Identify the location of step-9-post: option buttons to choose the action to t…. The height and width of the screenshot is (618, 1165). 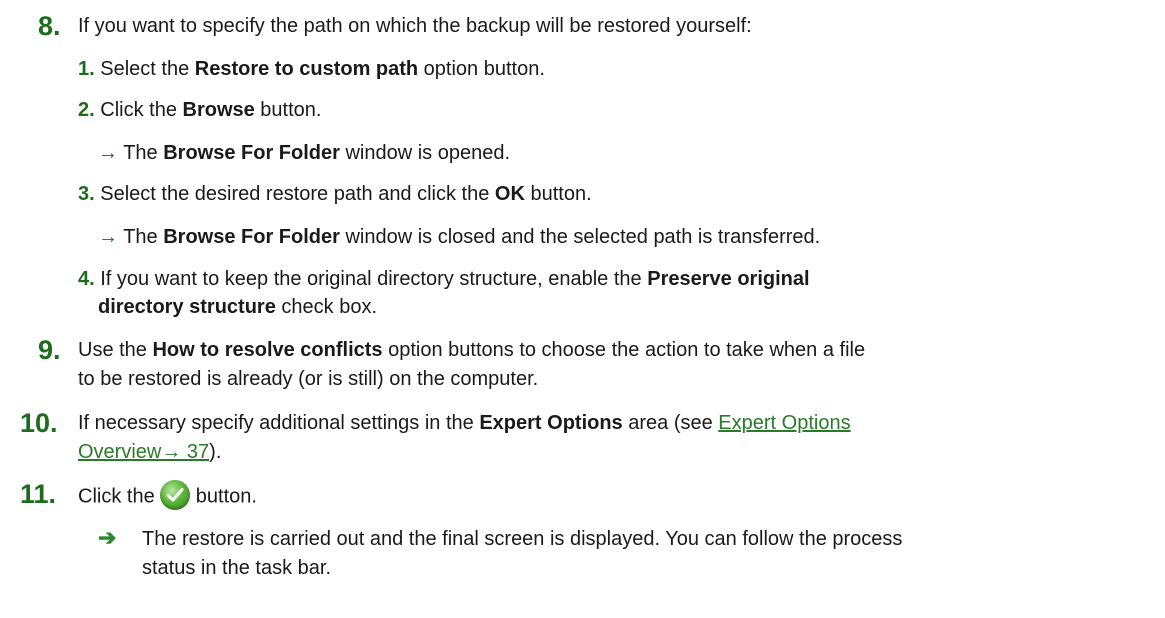
(624, 350).